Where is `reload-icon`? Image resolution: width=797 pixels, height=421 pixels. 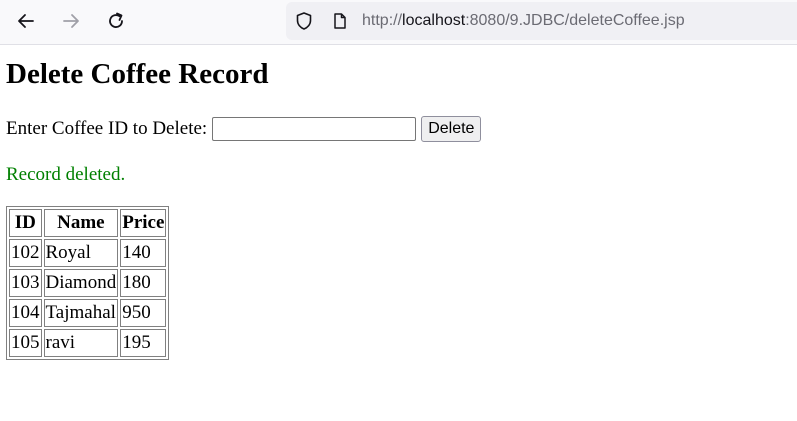
reload-icon is located at coordinates (116, 20).